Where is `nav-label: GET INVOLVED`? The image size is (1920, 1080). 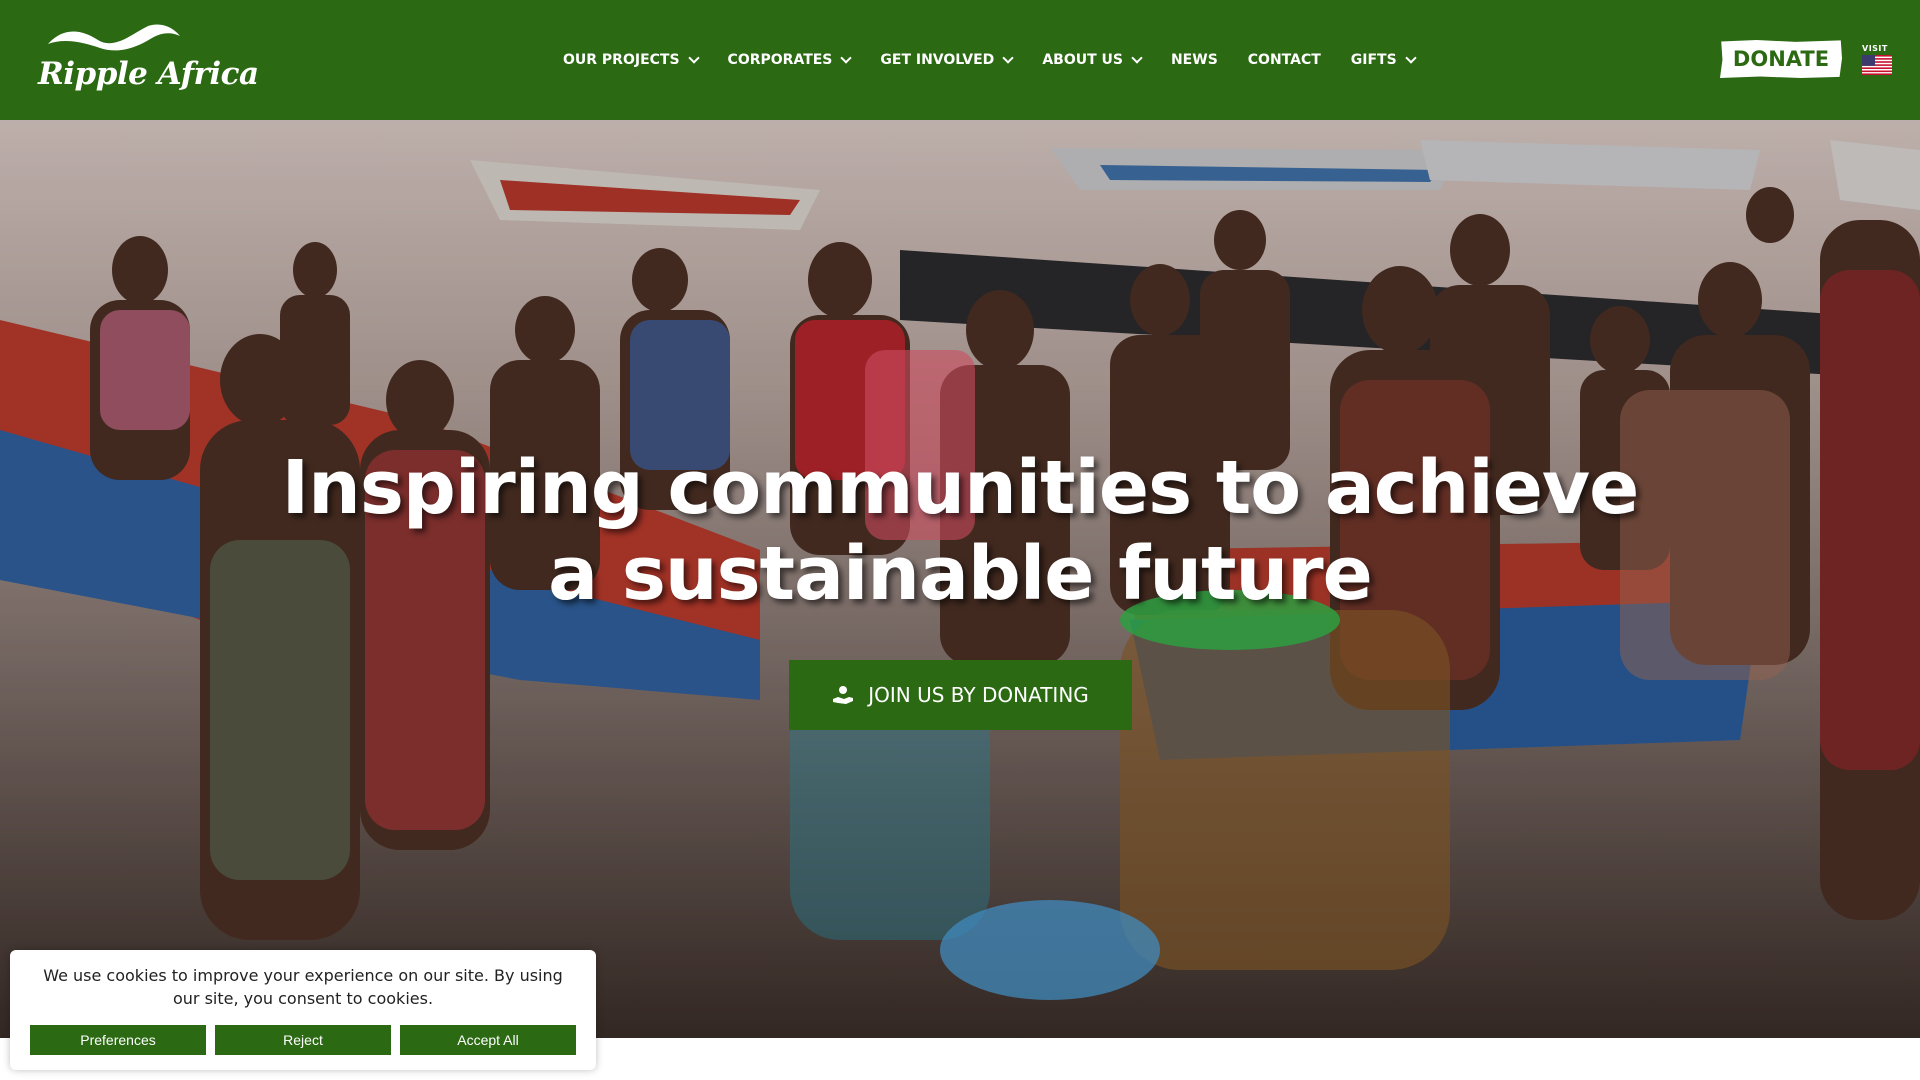 nav-label: GET INVOLVED is located at coordinates (937, 60).